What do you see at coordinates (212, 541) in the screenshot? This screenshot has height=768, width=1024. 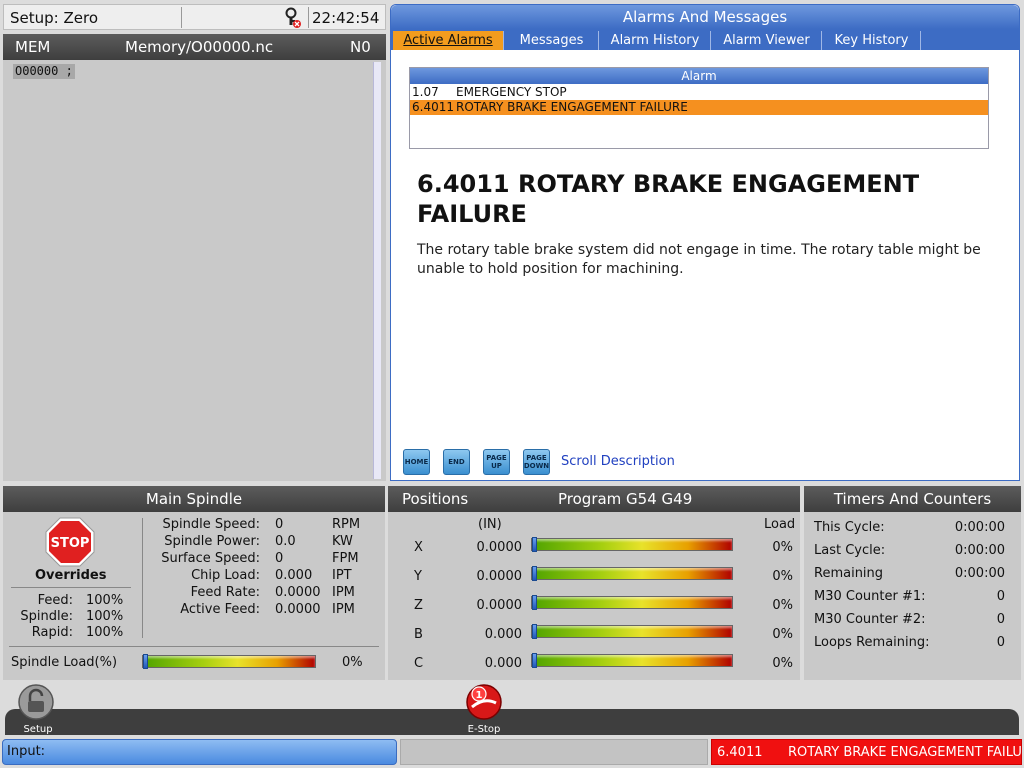 I see `spindle-stat-label: Spindle Power:` at bounding box center [212, 541].